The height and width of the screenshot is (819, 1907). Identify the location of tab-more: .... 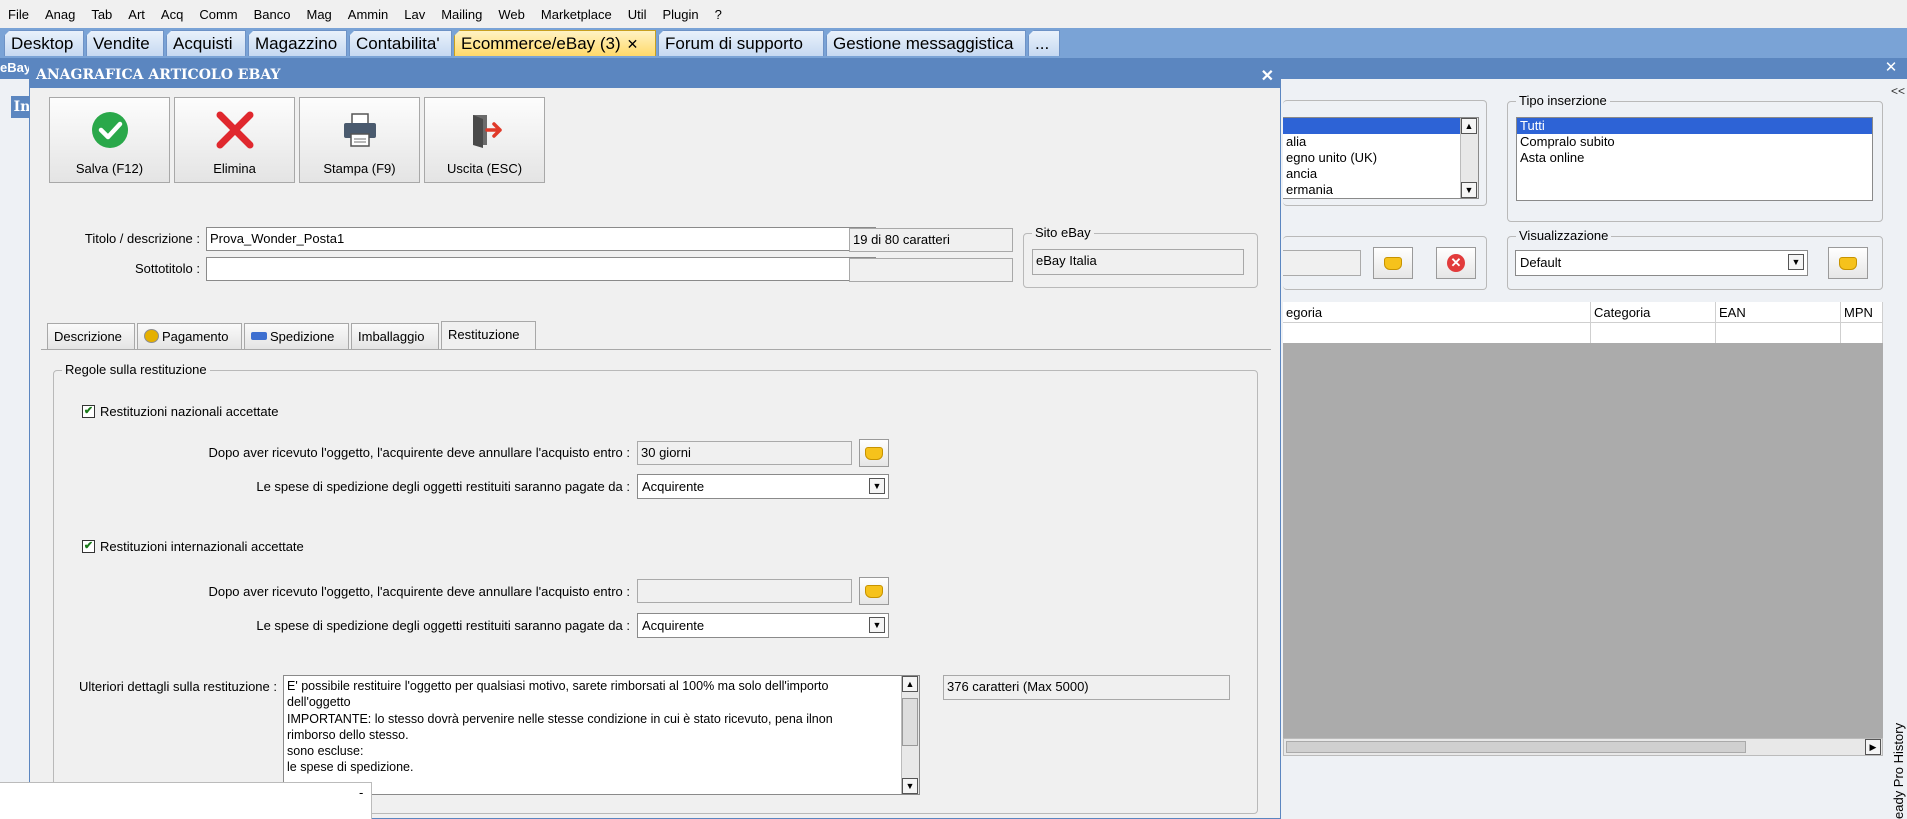
(1044, 43).